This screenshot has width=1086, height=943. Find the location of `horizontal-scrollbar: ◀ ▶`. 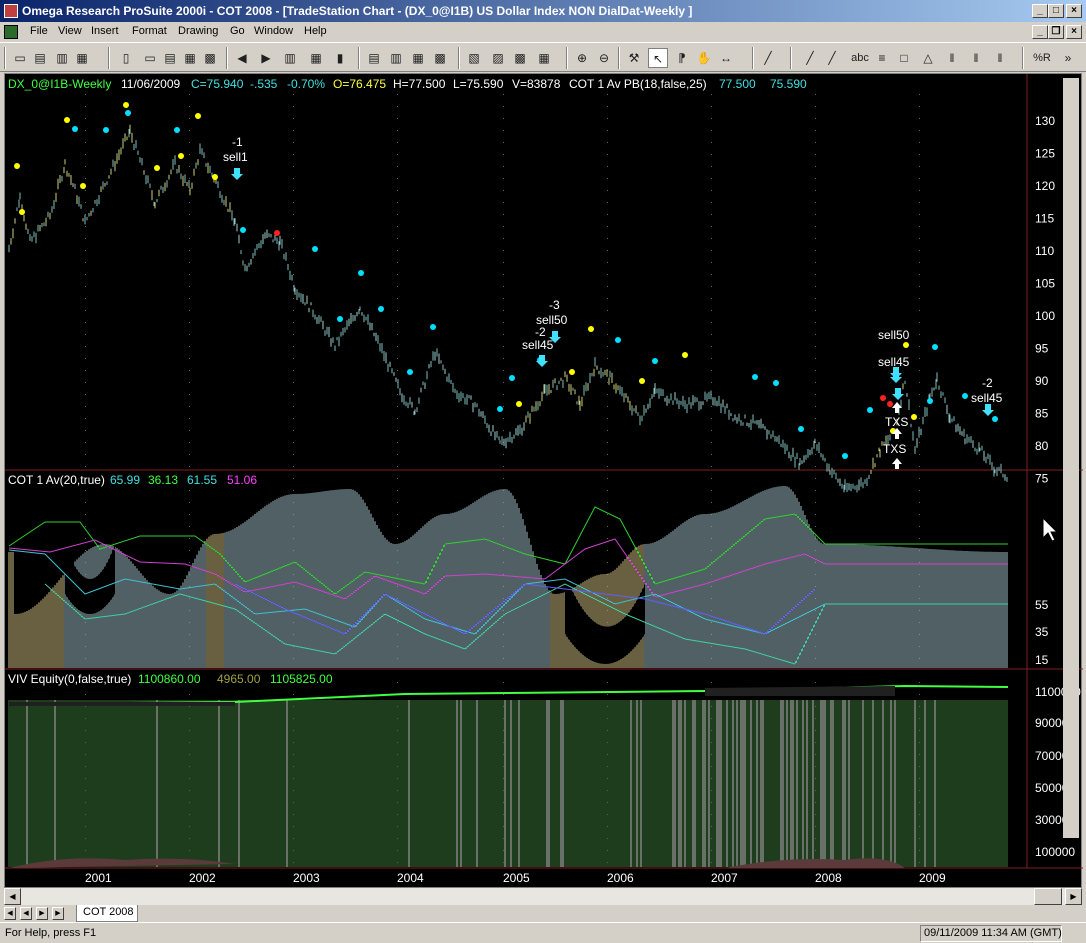

horizontal-scrollbar: ◀ ▶ is located at coordinates (543, 896).